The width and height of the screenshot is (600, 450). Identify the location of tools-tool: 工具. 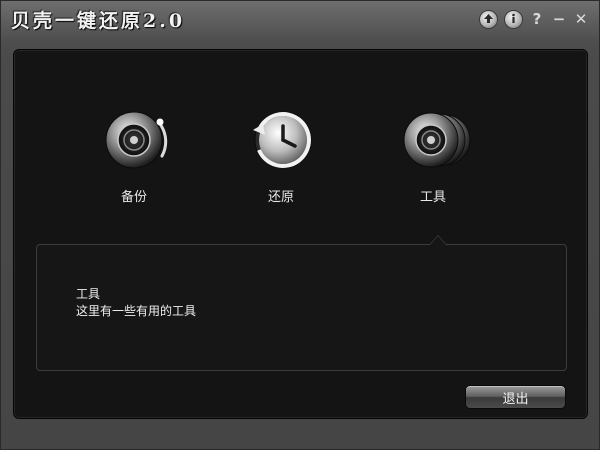
(433, 155).